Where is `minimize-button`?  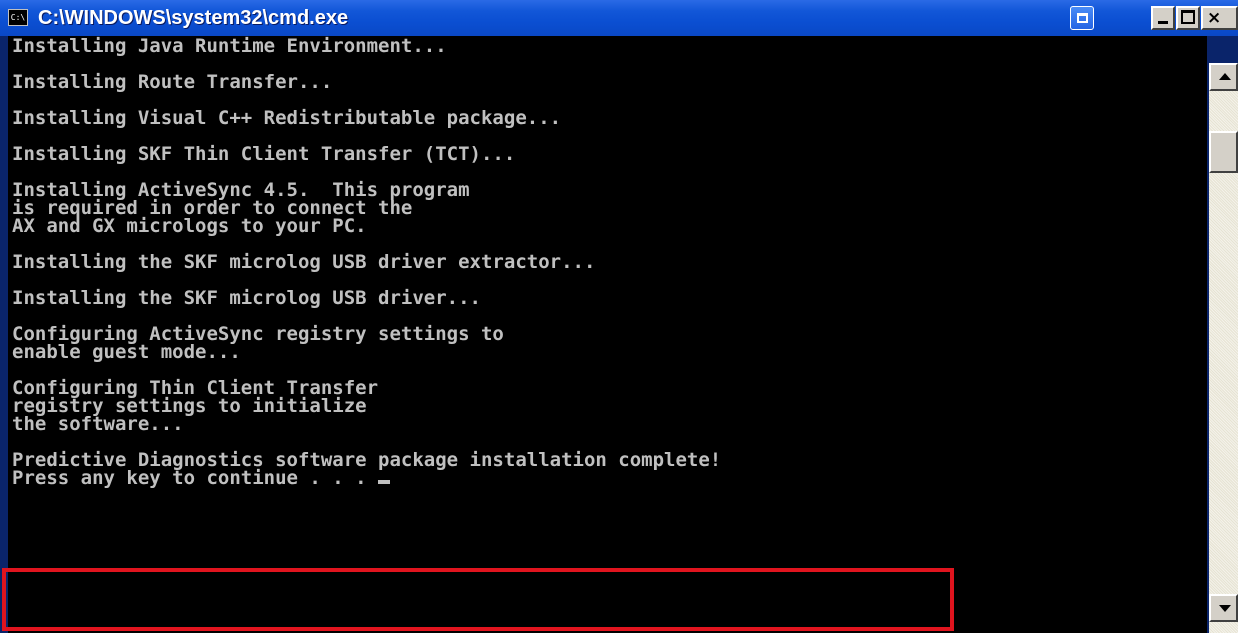 minimize-button is located at coordinates (1163, 18).